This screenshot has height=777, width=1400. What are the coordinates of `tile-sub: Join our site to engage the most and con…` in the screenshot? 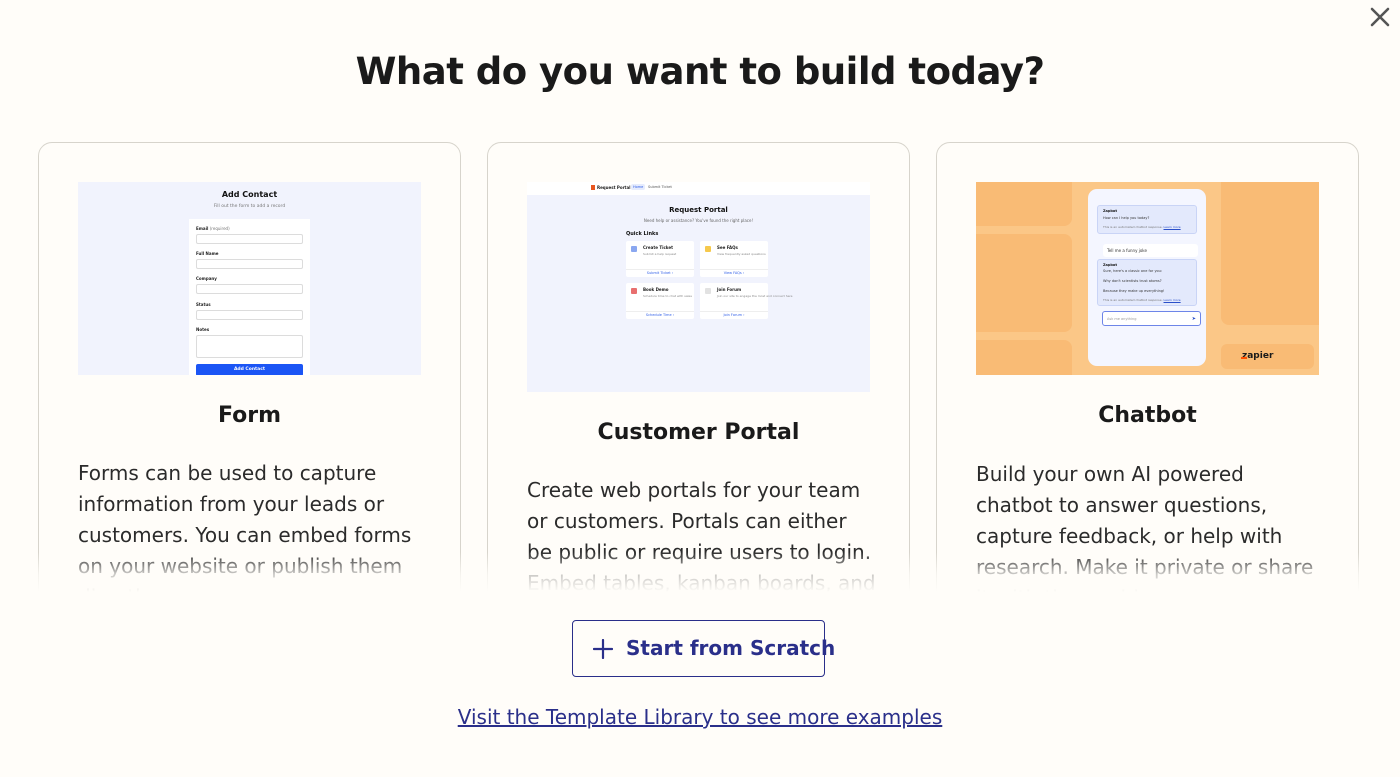 It's located at (755, 296).